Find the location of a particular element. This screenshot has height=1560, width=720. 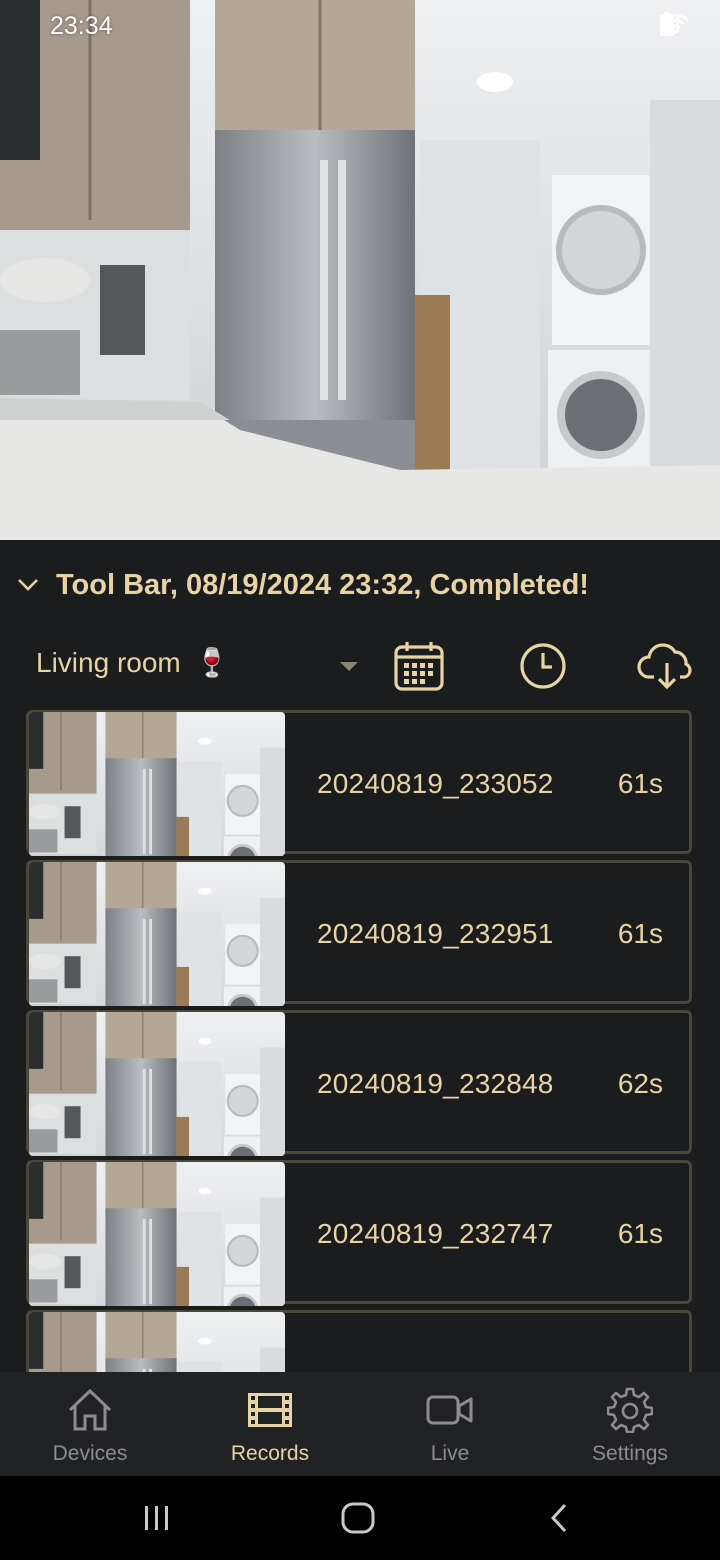

nav-settings-label: Settings is located at coordinates (630, 1453).